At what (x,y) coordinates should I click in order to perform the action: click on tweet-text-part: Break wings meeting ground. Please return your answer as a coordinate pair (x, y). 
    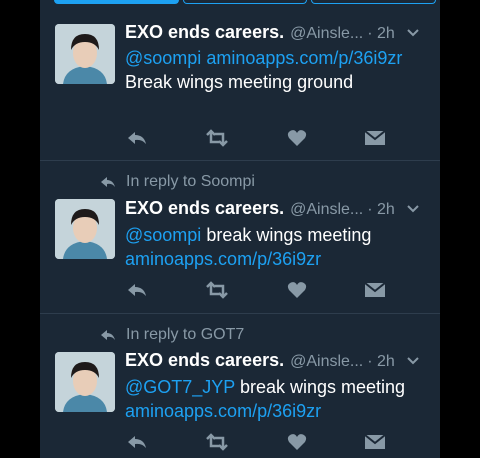
    Looking at the image, I should click on (239, 82).